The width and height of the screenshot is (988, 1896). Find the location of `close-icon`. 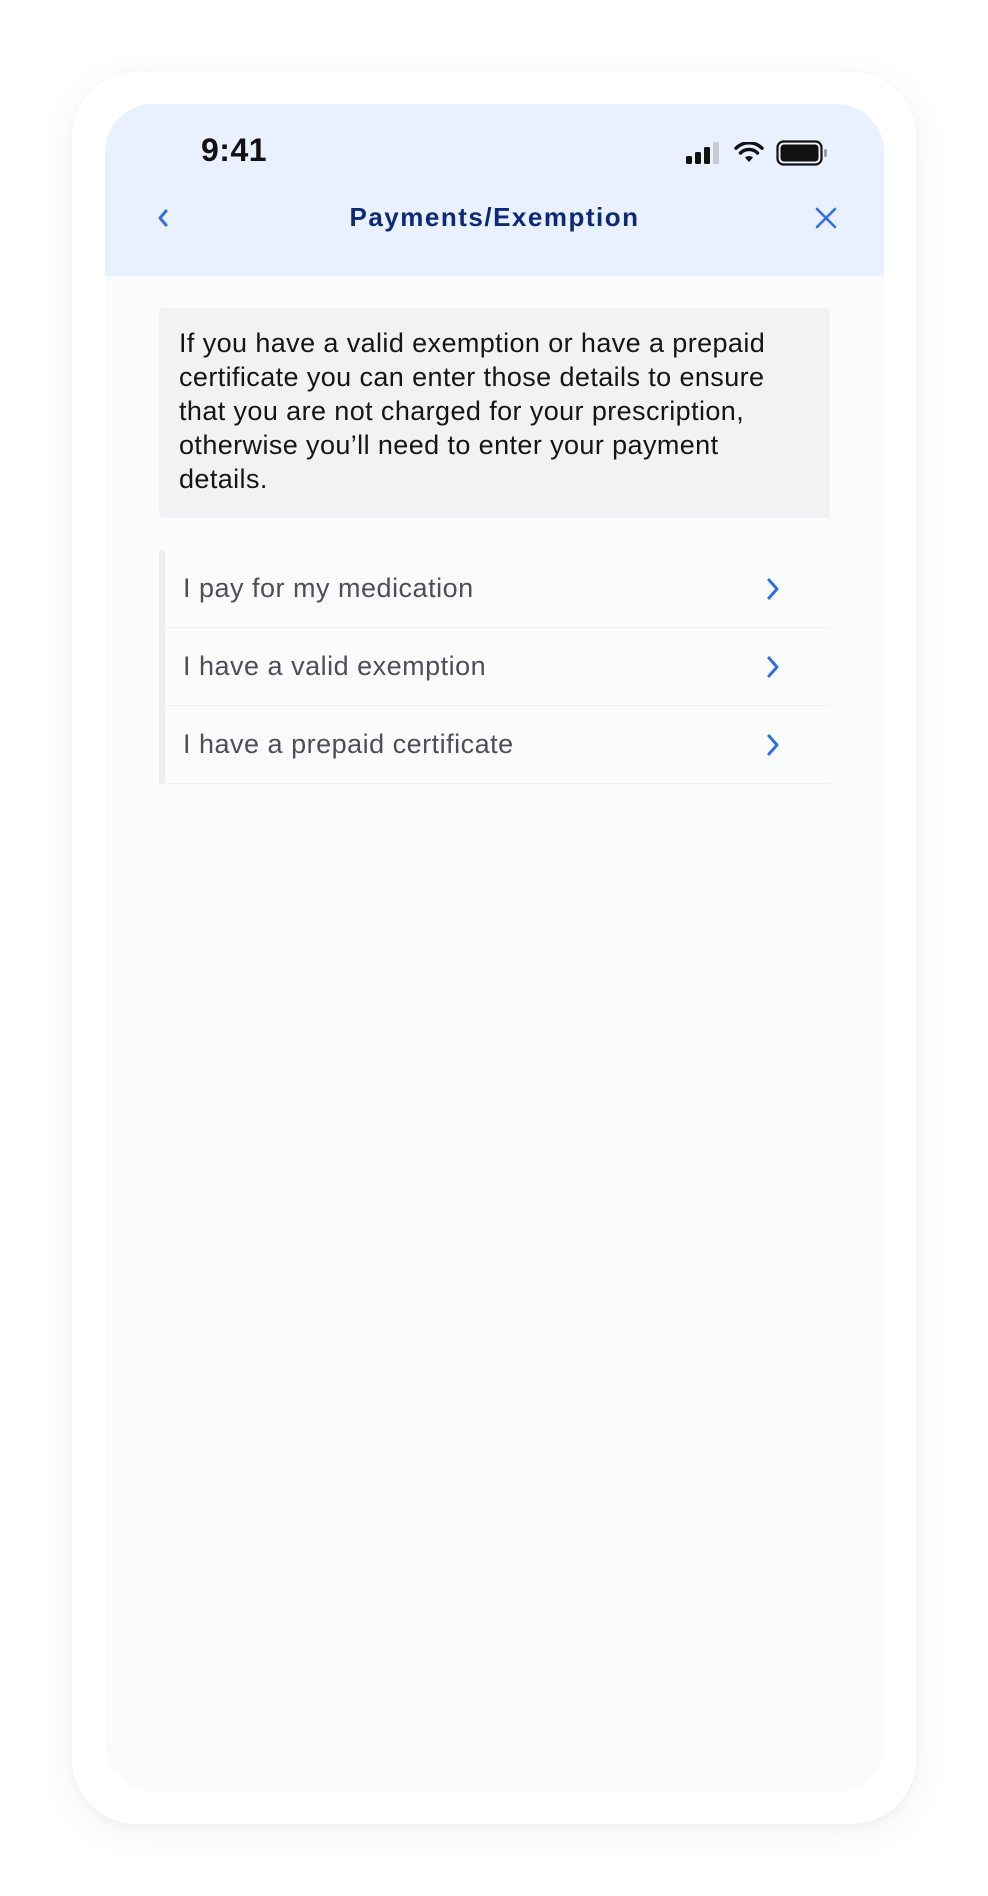

close-icon is located at coordinates (826, 220).